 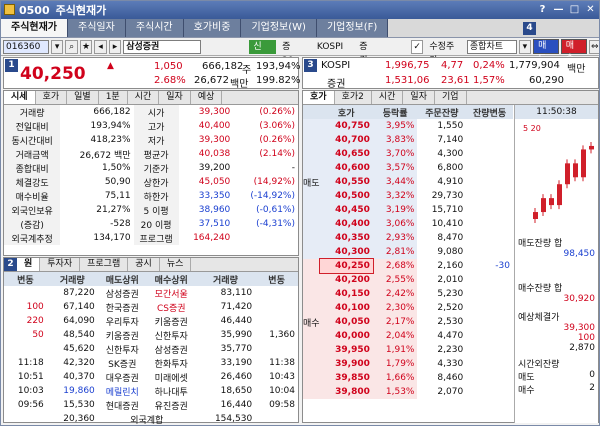 What do you see at coordinates (388, 97) in the screenshot?
I see `ob-tab-time: 시간` at bounding box center [388, 97].